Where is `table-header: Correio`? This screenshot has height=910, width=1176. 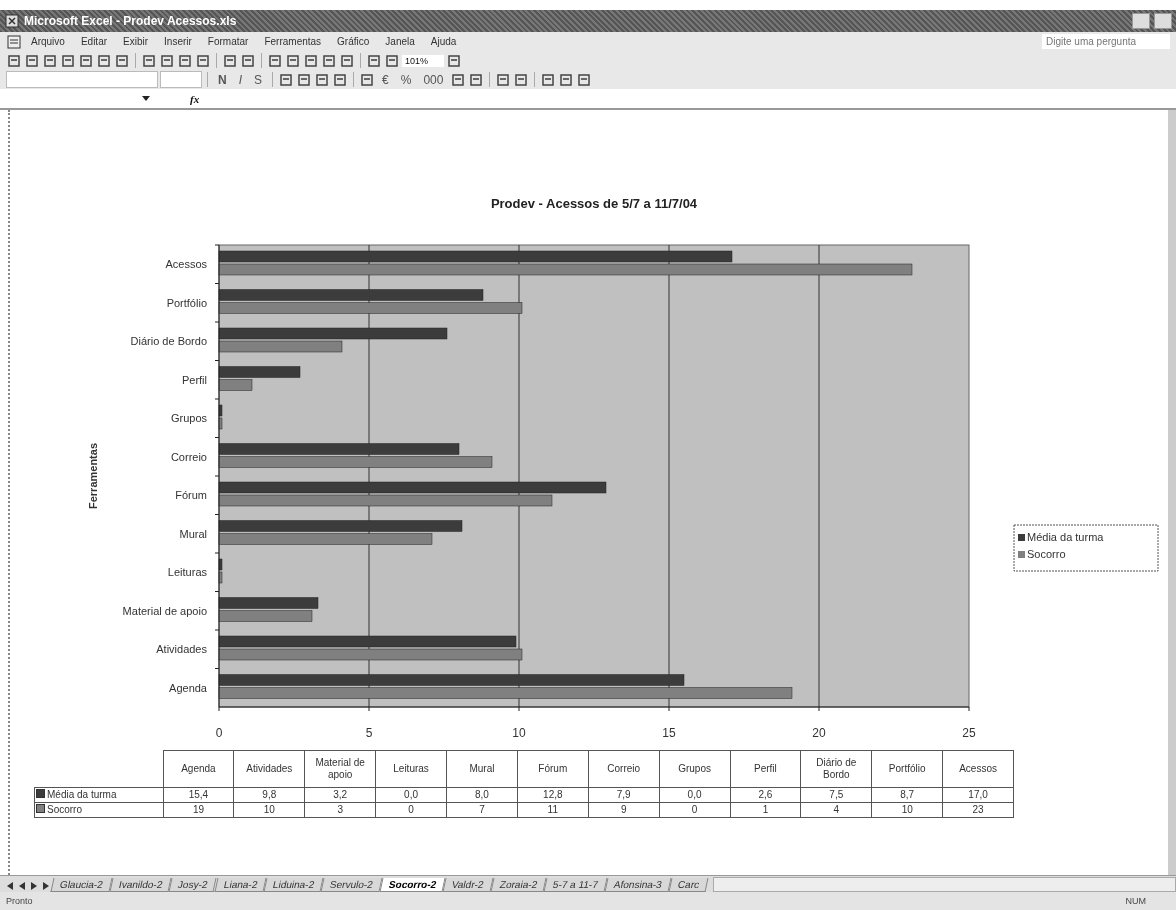
table-header: Correio is located at coordinates (624, 769).